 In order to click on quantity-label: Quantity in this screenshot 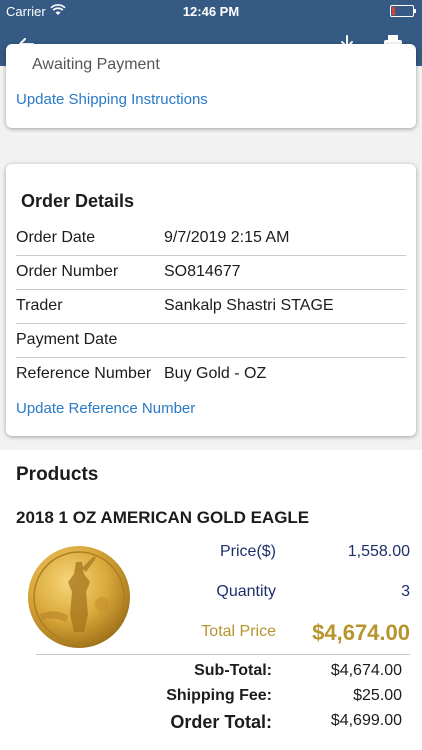, I will do `click(246, 591)`.